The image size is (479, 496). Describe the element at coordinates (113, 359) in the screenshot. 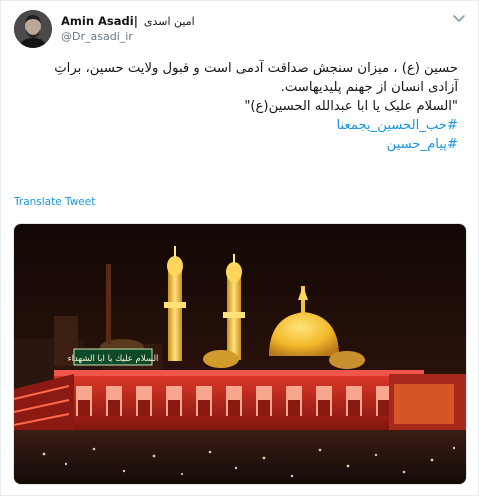

I see `banner-text: السلام عليك يا ابا الشهداء` at that location.